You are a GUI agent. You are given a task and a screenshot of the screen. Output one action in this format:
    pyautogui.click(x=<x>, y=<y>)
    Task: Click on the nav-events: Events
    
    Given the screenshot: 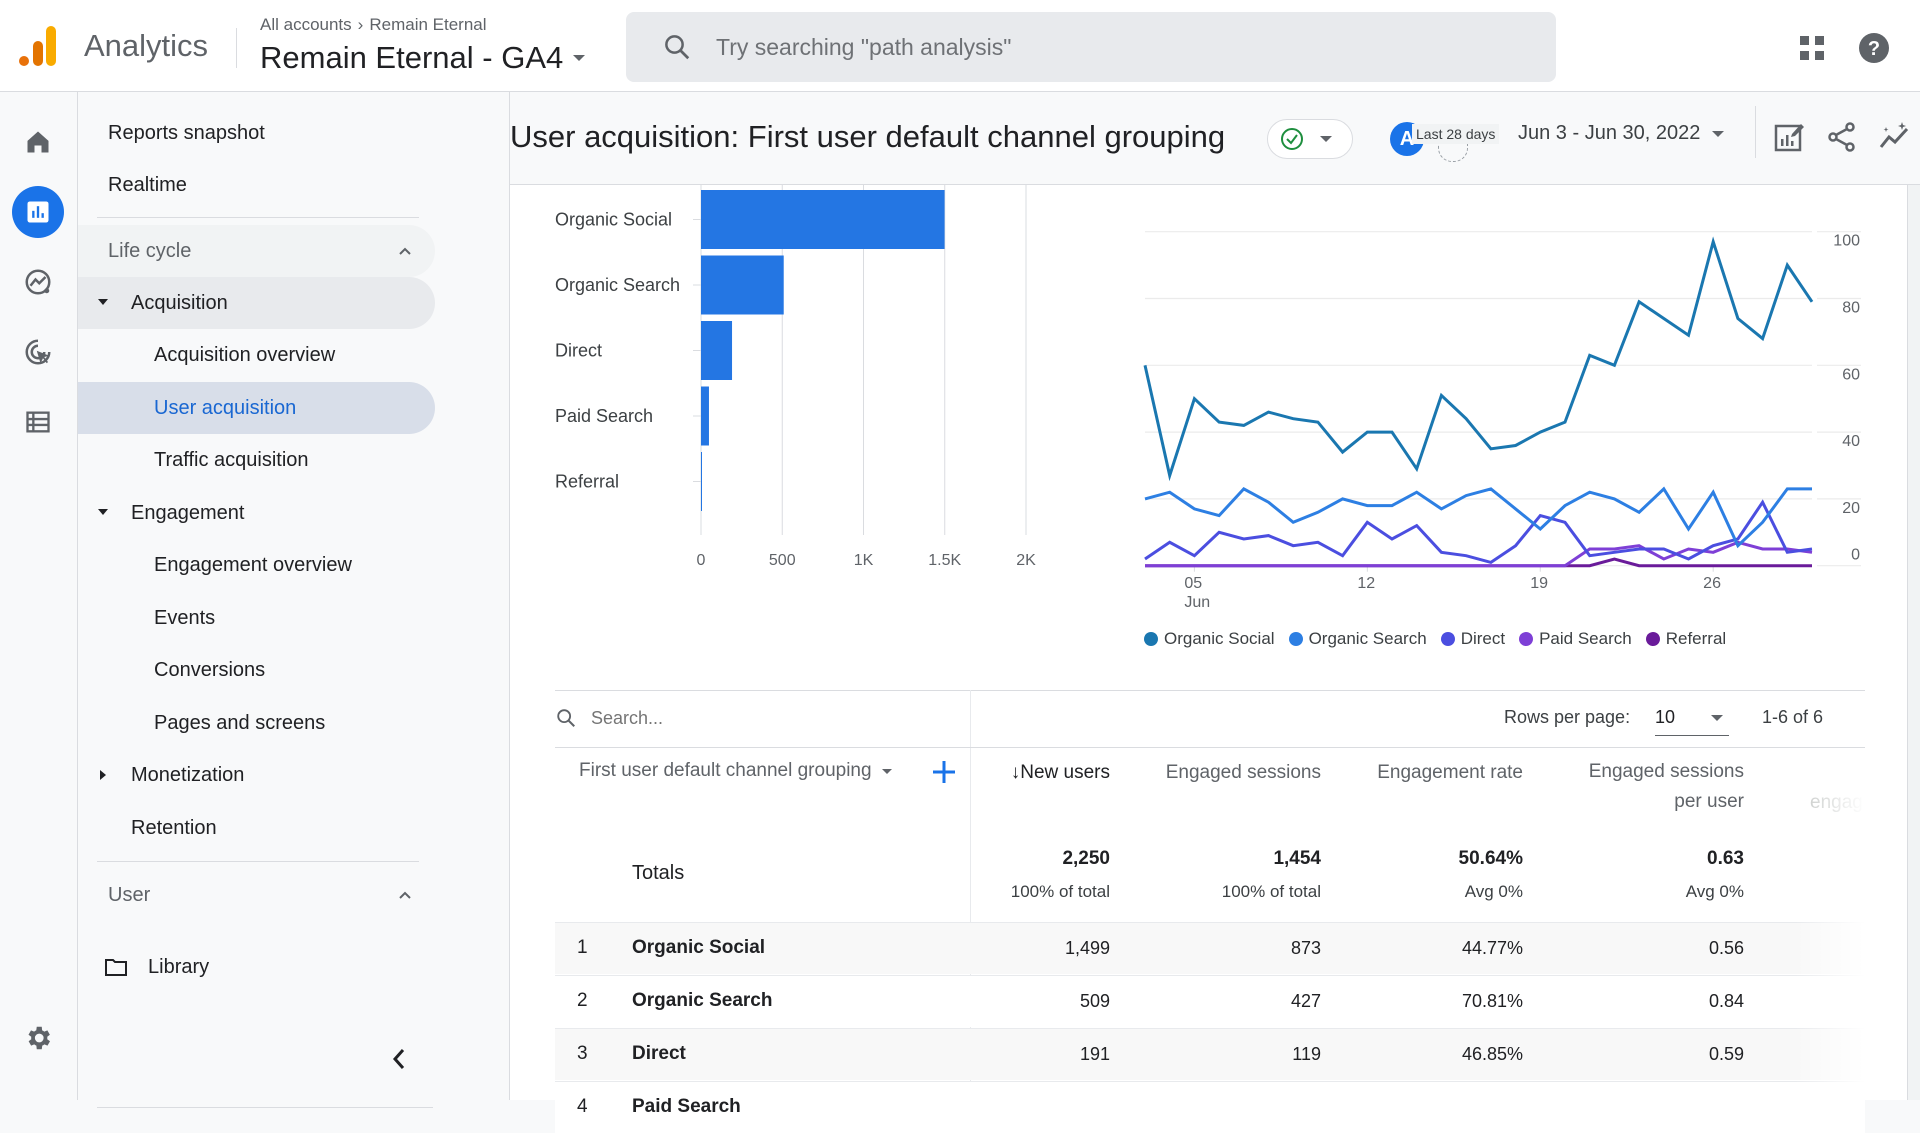 What is the action you would take?
    pyautogui.click(x=256, y=618)
    